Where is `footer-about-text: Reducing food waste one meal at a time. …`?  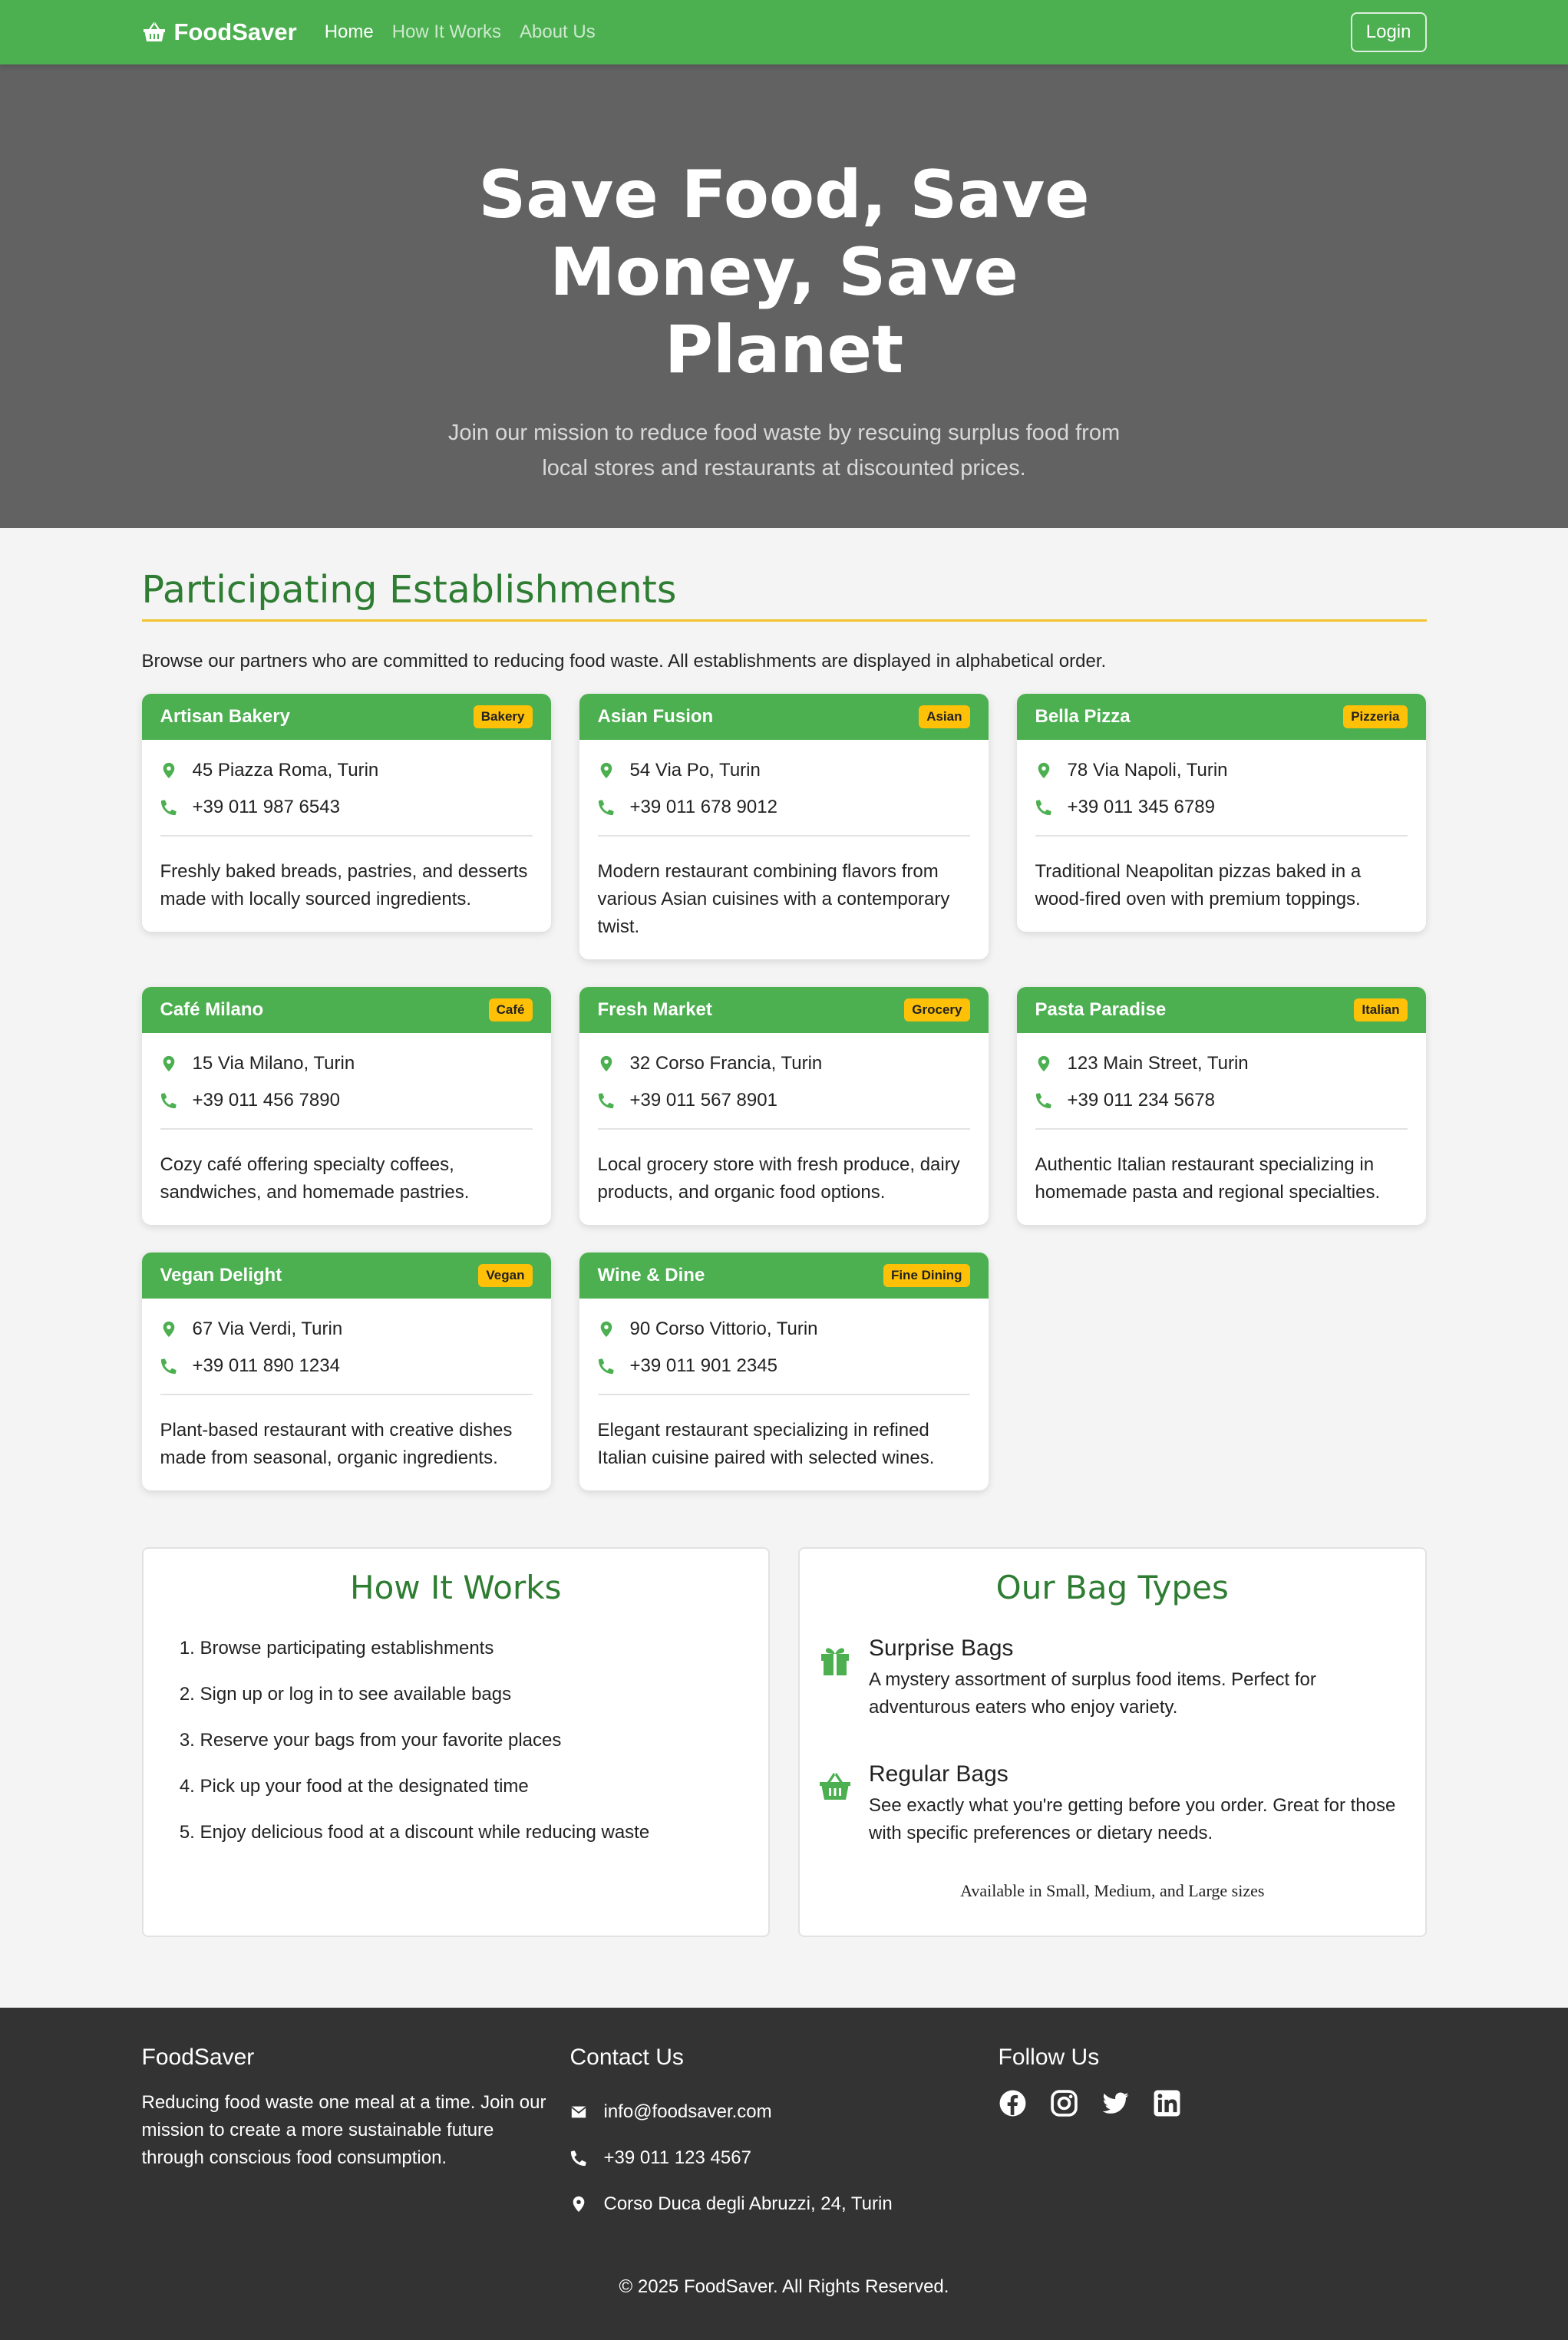 footer-about-text: Reducing food waste one meal at a time. … is located at coordinates (343, 2130).